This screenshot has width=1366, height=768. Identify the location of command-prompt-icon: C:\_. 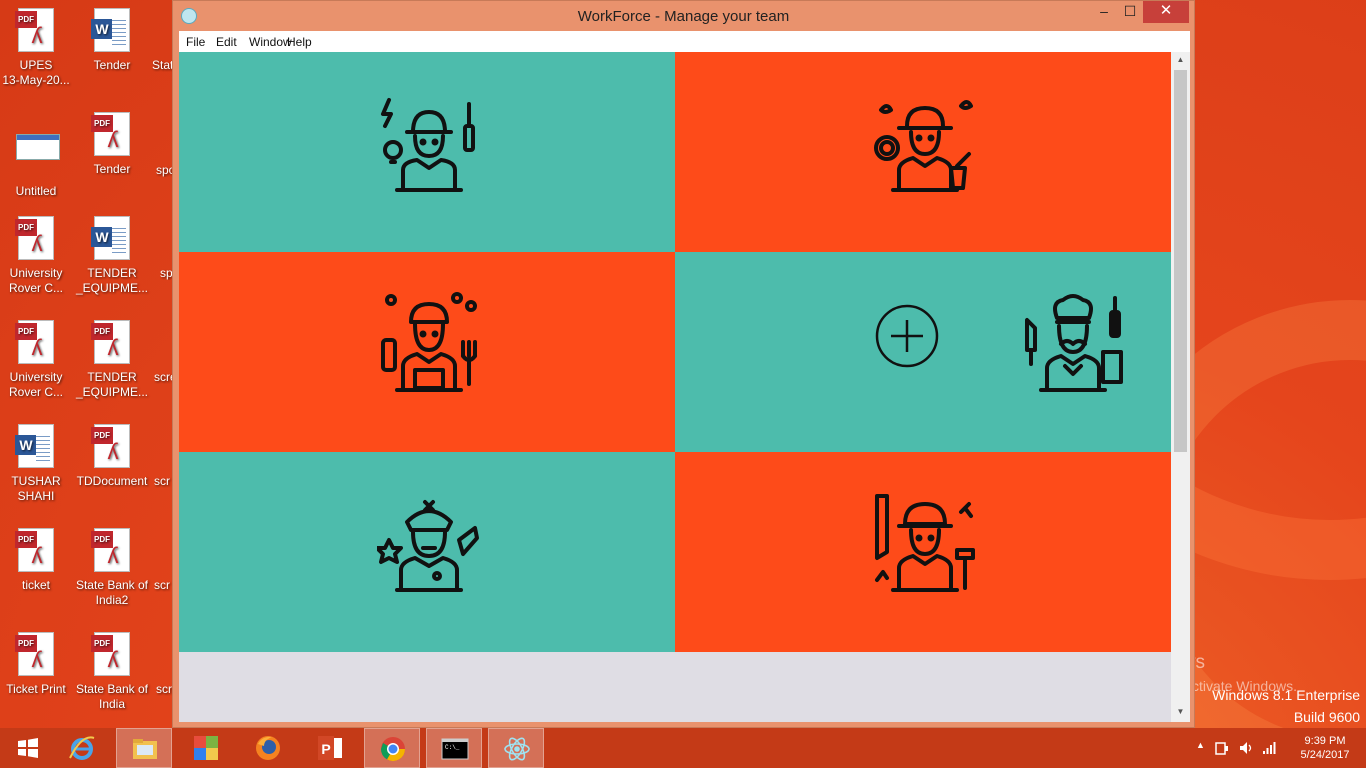
(455, 749).